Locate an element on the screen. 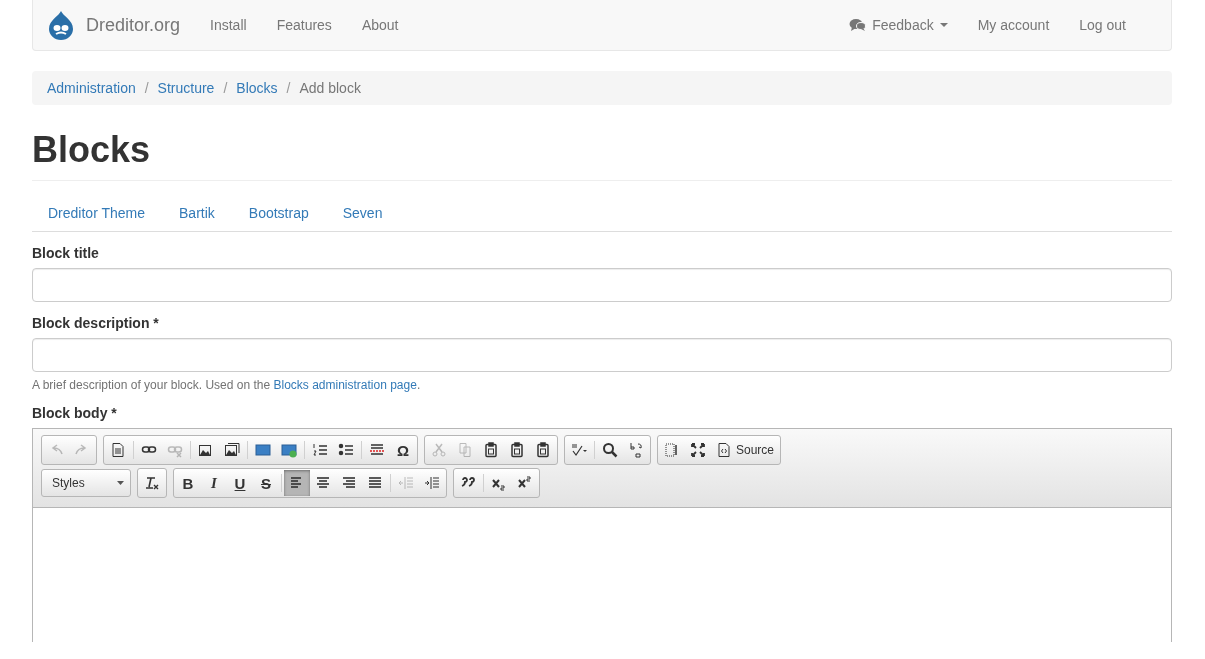 This screenshot has width=1205, height=659. breadcrumb-link: Administration is located at coordinates (91, 88).